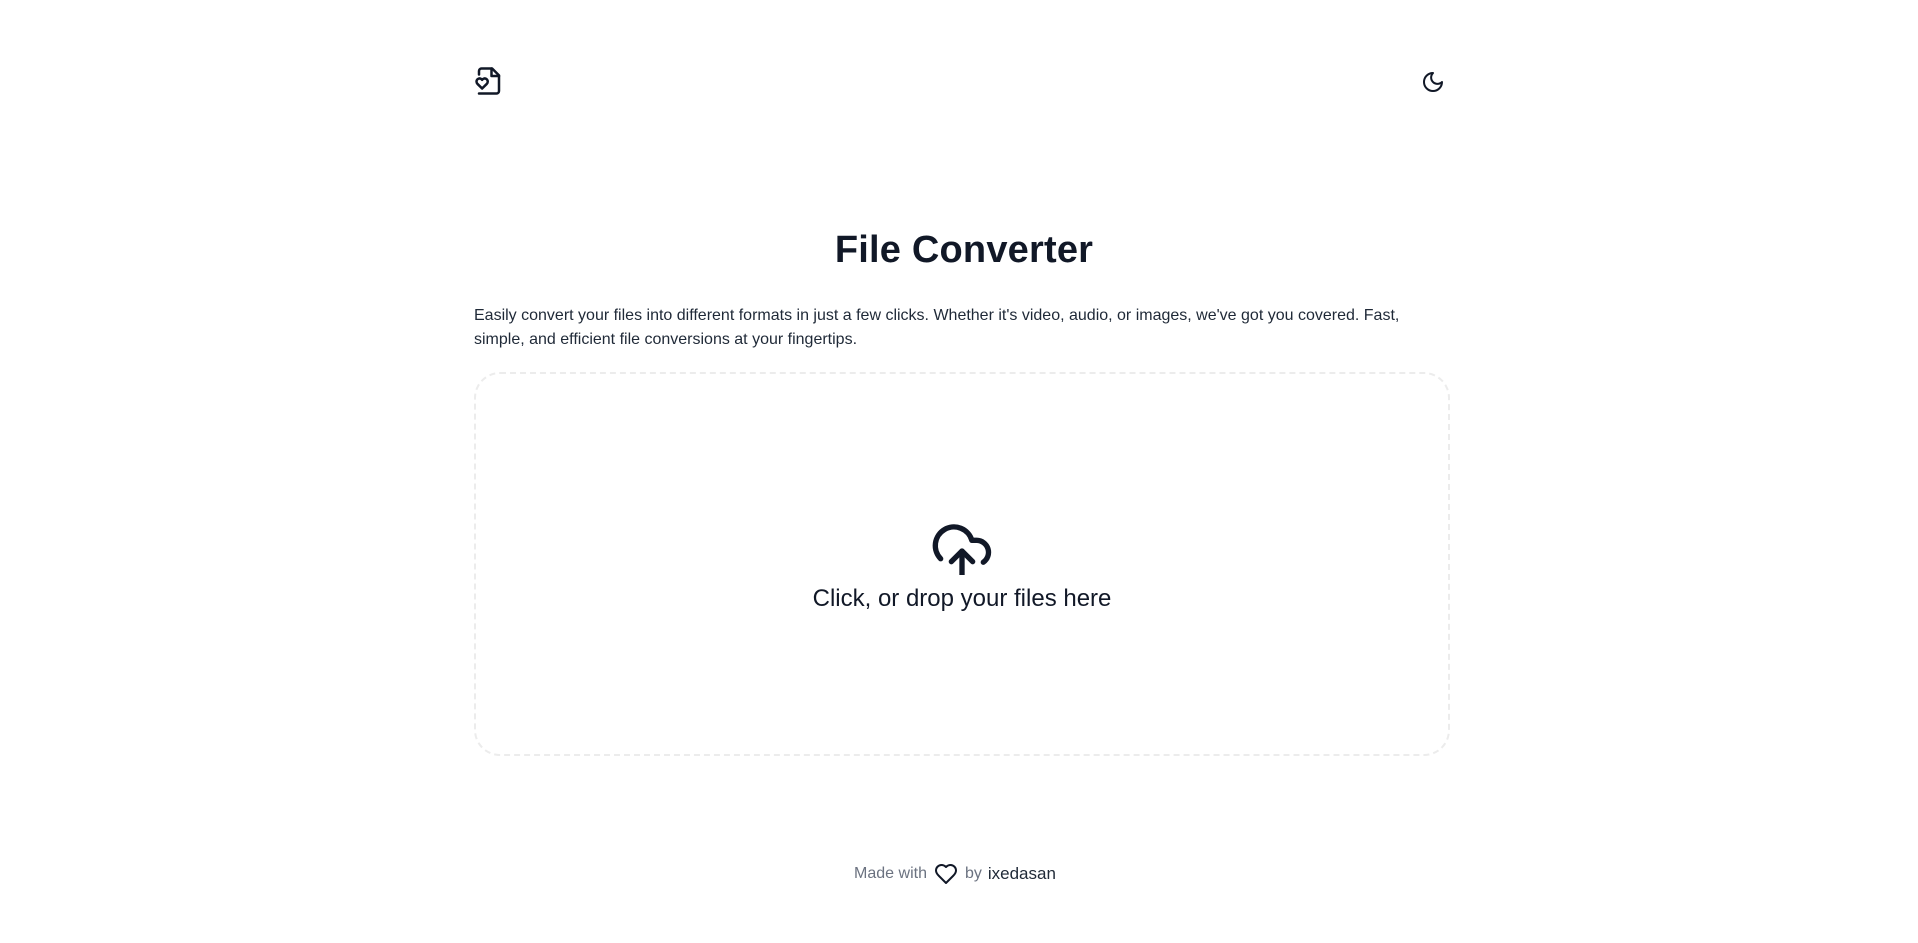 Image resolution: width=1918 pixels, height=943 pixels. I want to click on site-header, so click(964, 83).